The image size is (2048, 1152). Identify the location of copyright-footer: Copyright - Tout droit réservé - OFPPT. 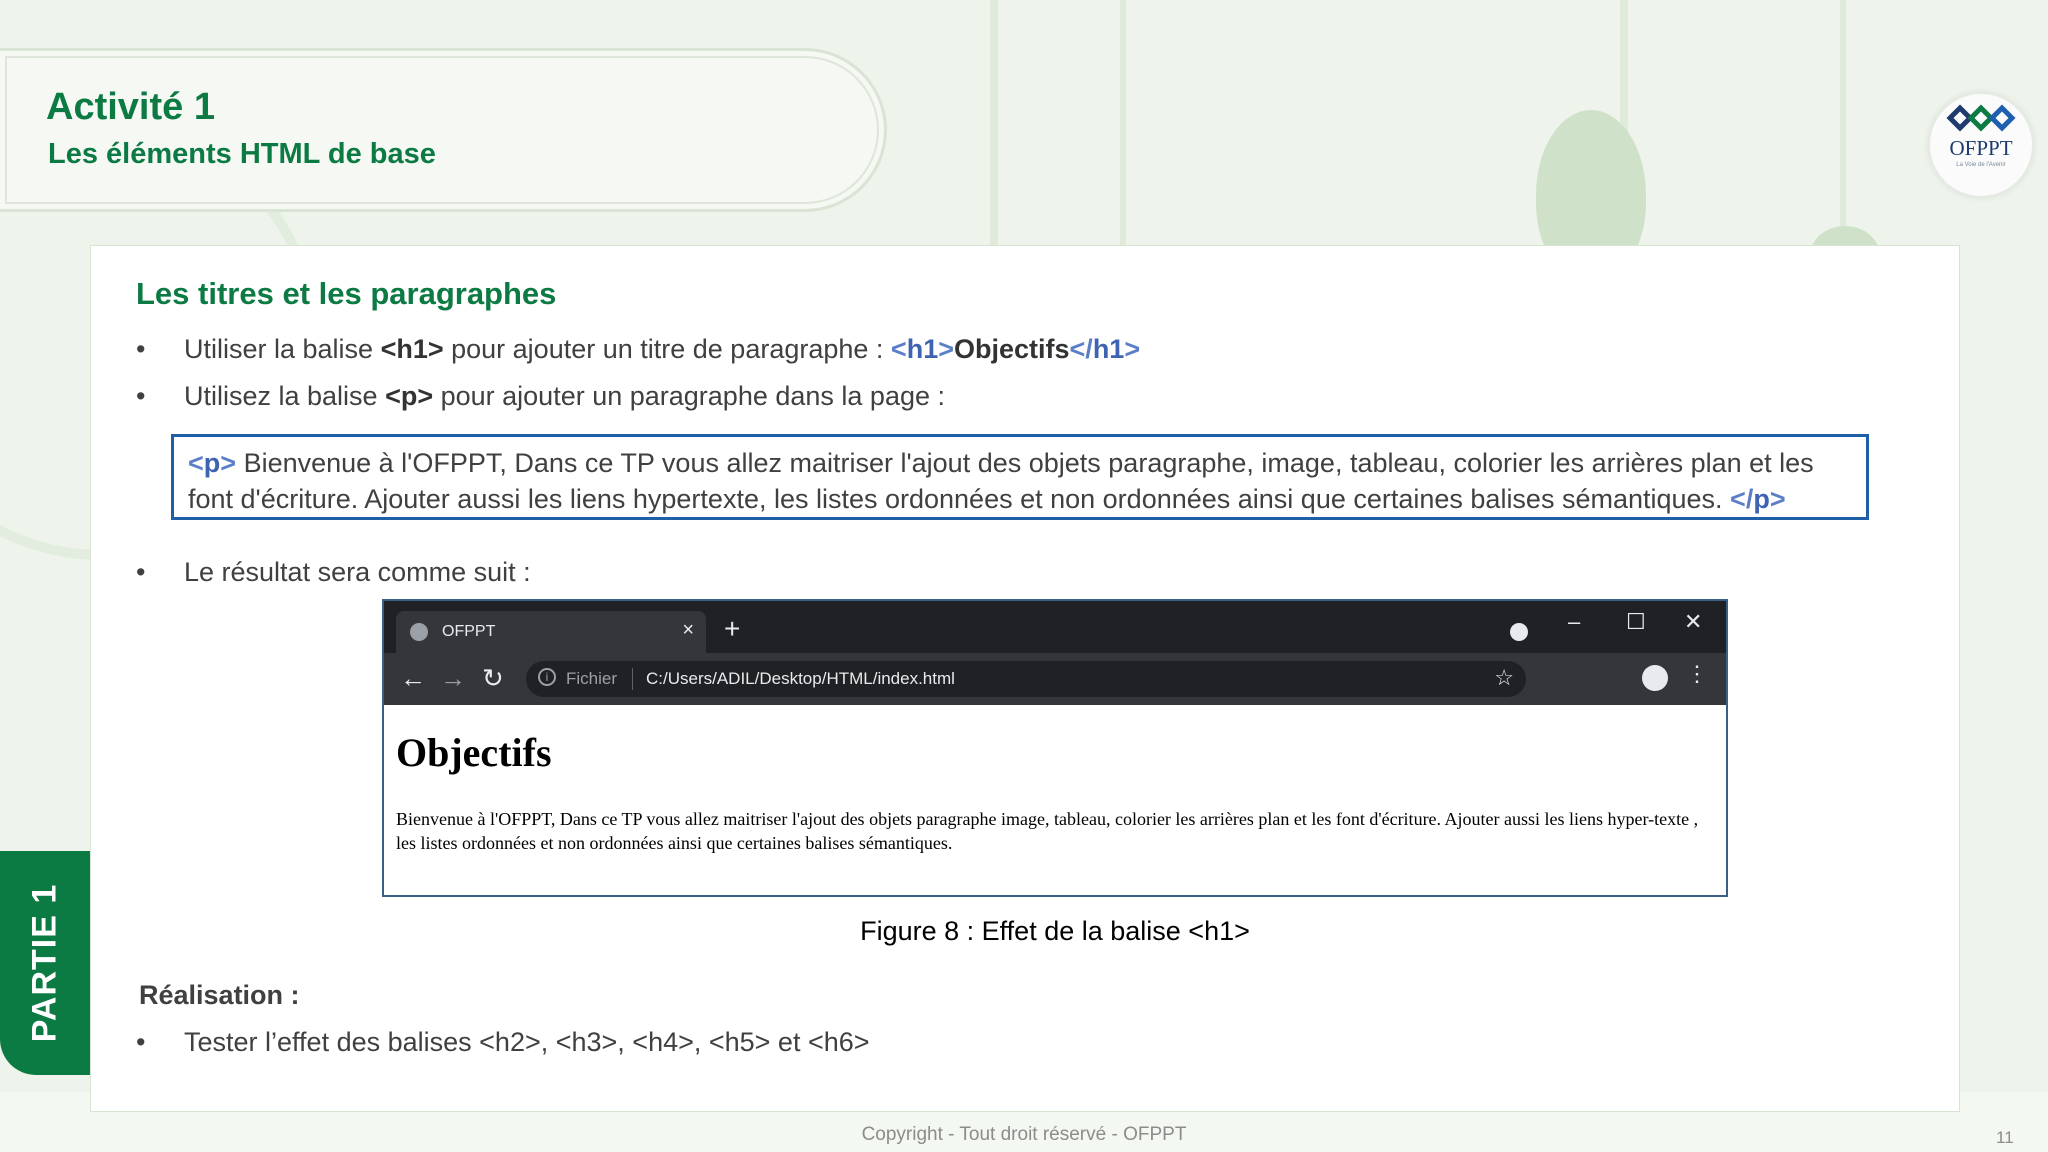
(1024, 1134).